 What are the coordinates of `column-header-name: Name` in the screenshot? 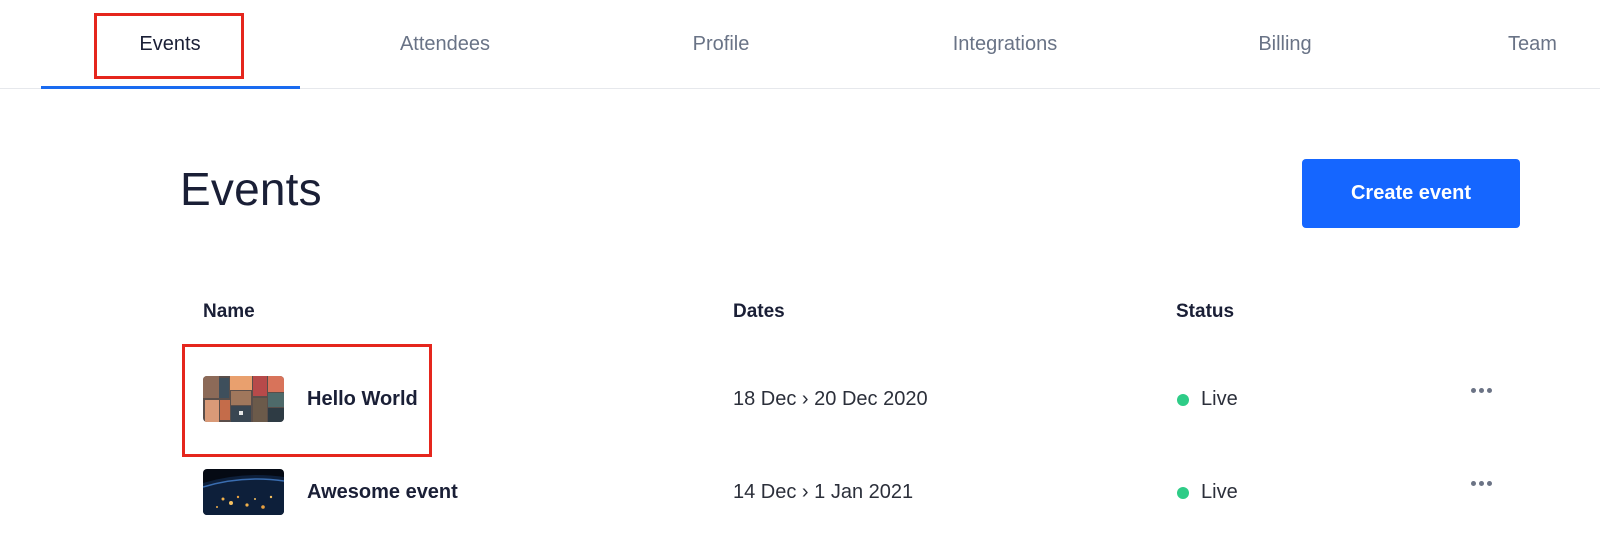 It's located at (229, 311).